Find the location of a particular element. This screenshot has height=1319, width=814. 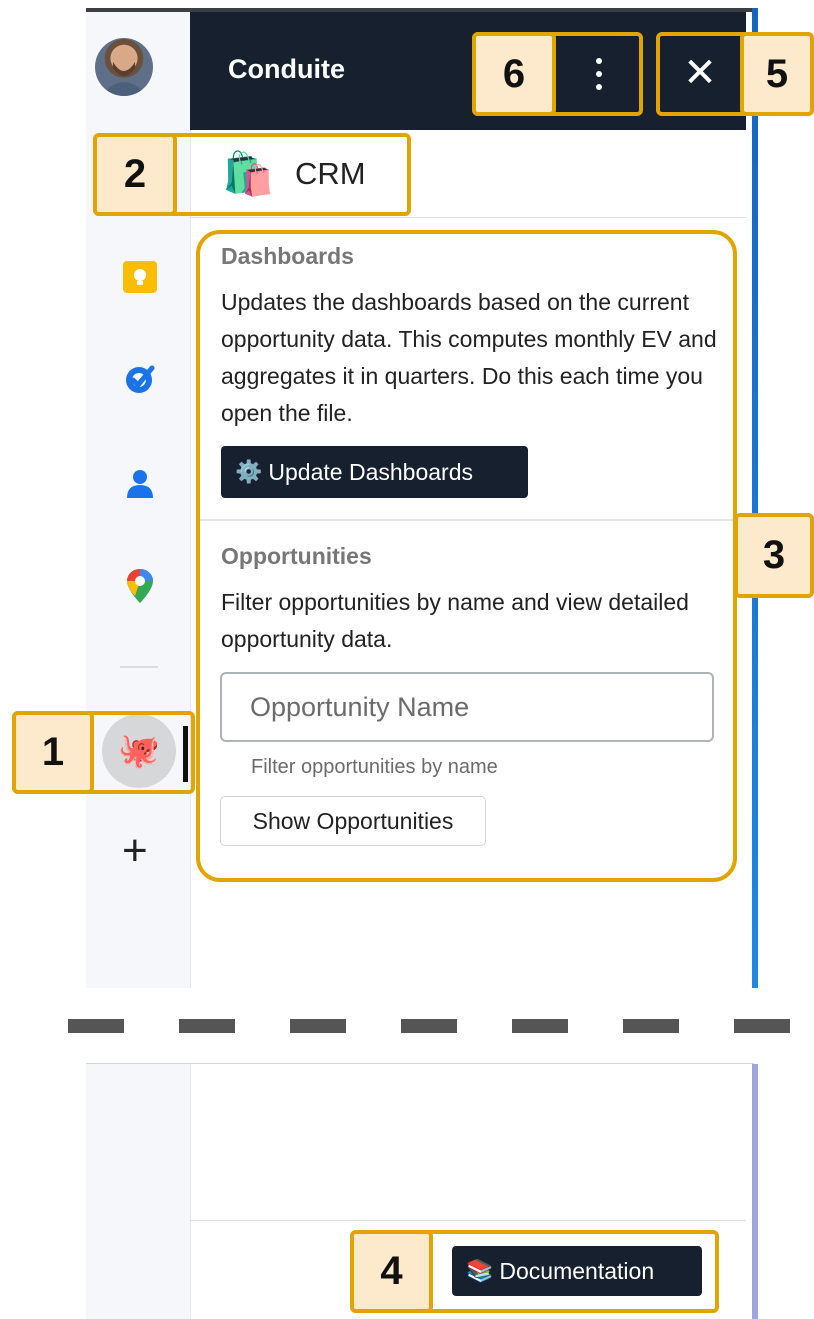

contacts-icon is located at coordinates (140, 484).